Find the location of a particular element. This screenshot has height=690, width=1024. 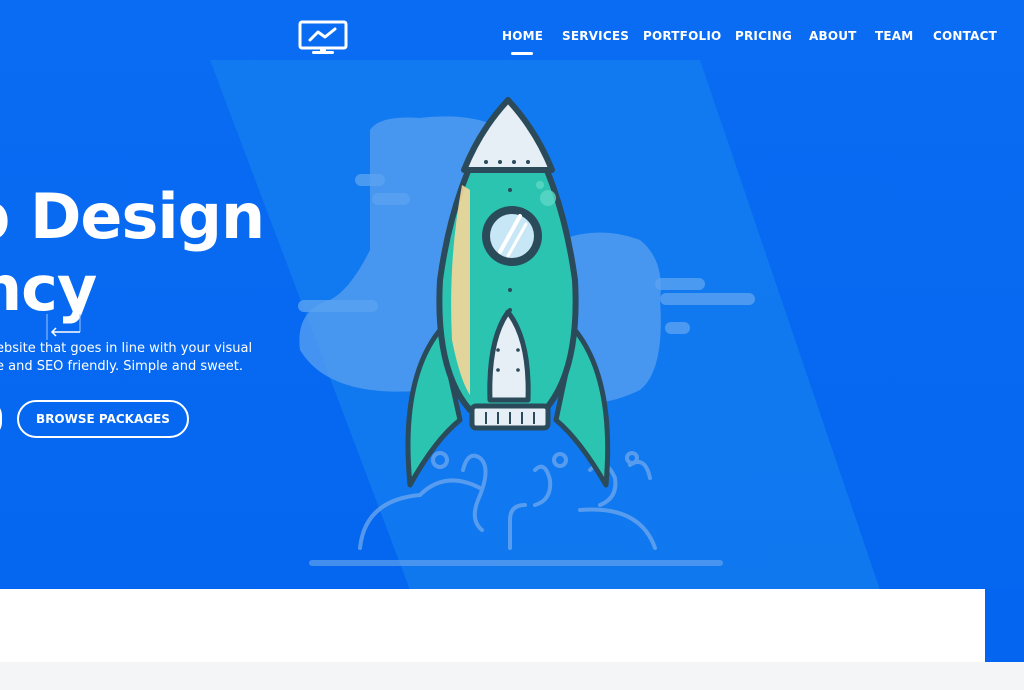

browse-packages-button: BROWSE PACKAGES is located at coordinates (103, 419).